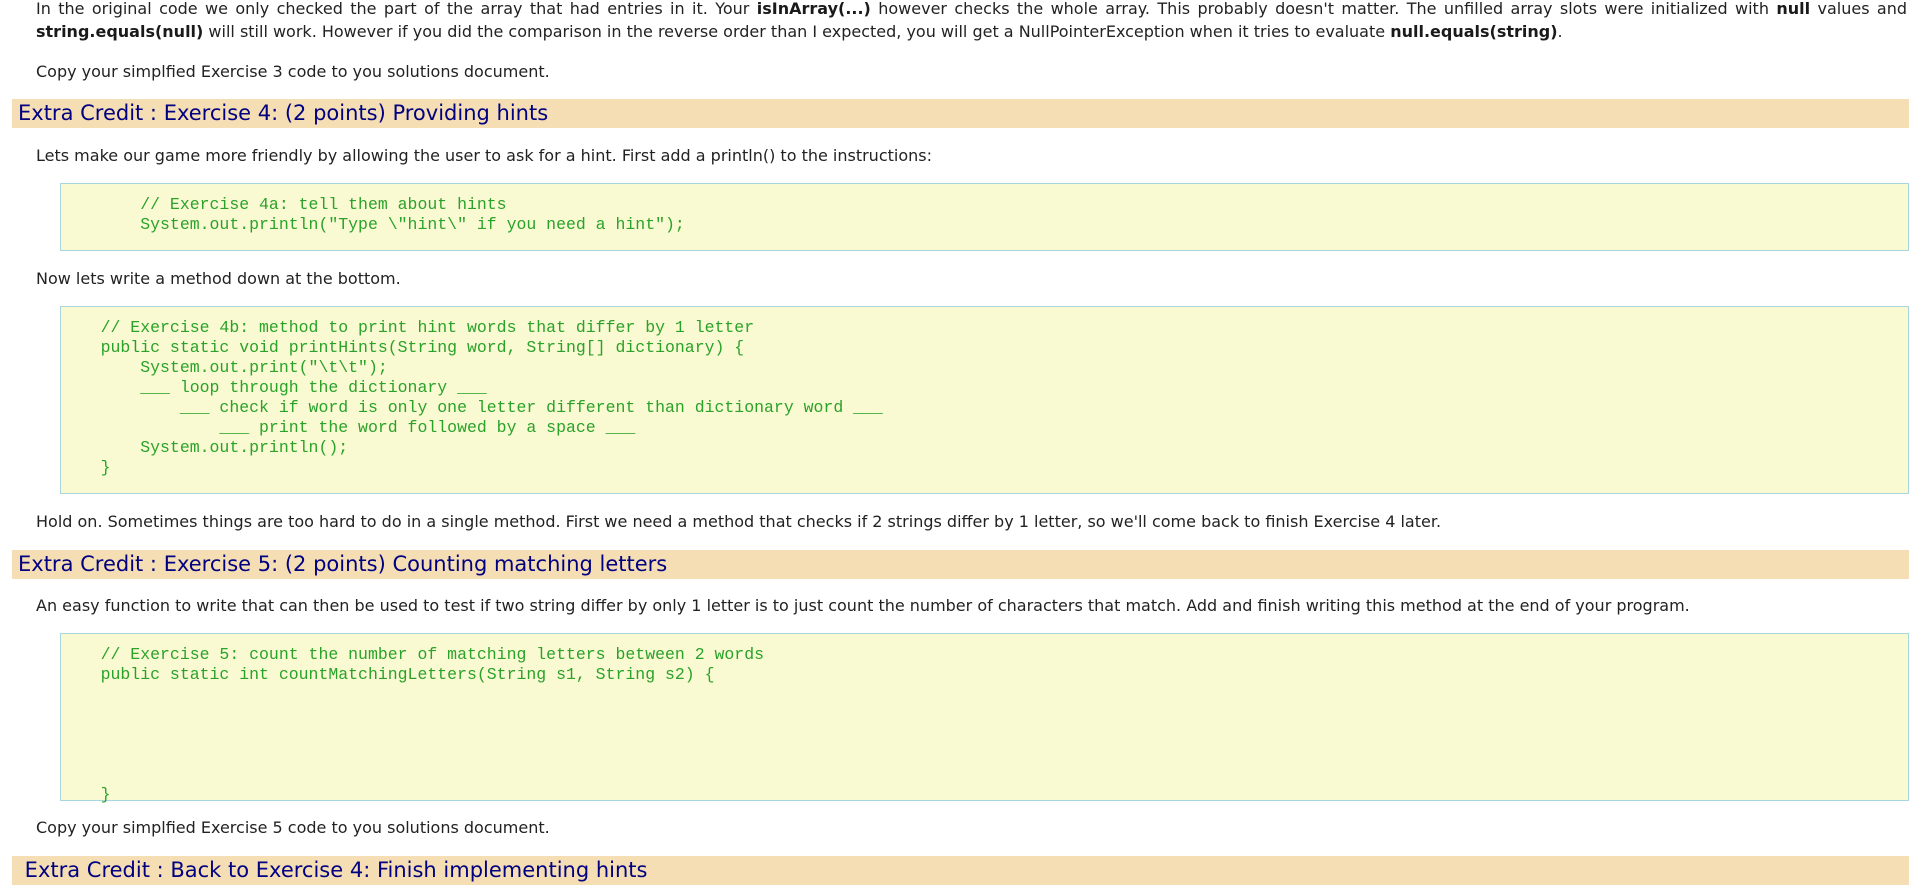 Image resolution: width=1919 pixels, height=893 pixels. What do you see at coordinates (813, 9) in the screenshot?
I see `intro-bold-isinarray: isInArray(...)` at bounding box center [813, 9].